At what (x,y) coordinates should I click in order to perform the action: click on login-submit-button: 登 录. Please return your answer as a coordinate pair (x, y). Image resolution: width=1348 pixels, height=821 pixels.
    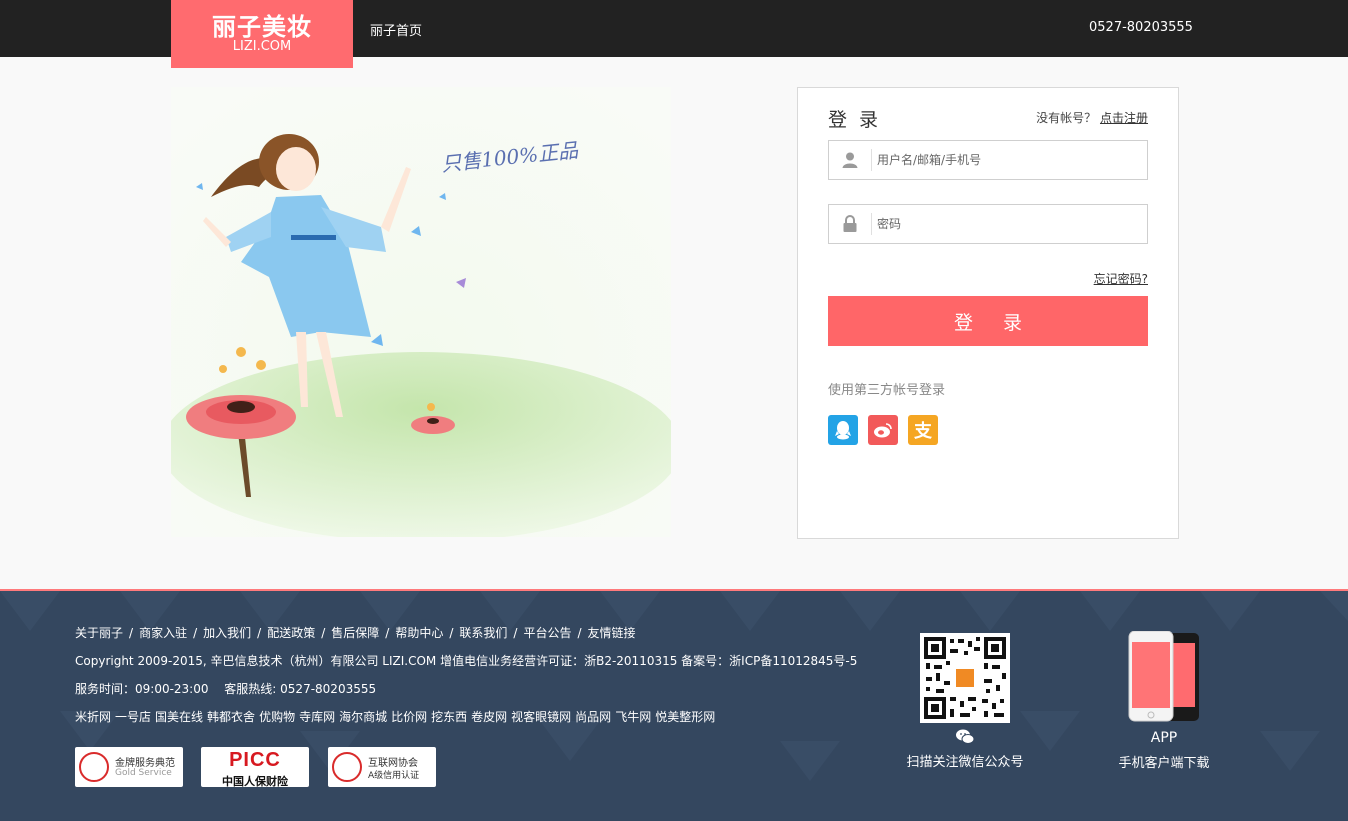
    Looking at the image, I should click on (988, 321).